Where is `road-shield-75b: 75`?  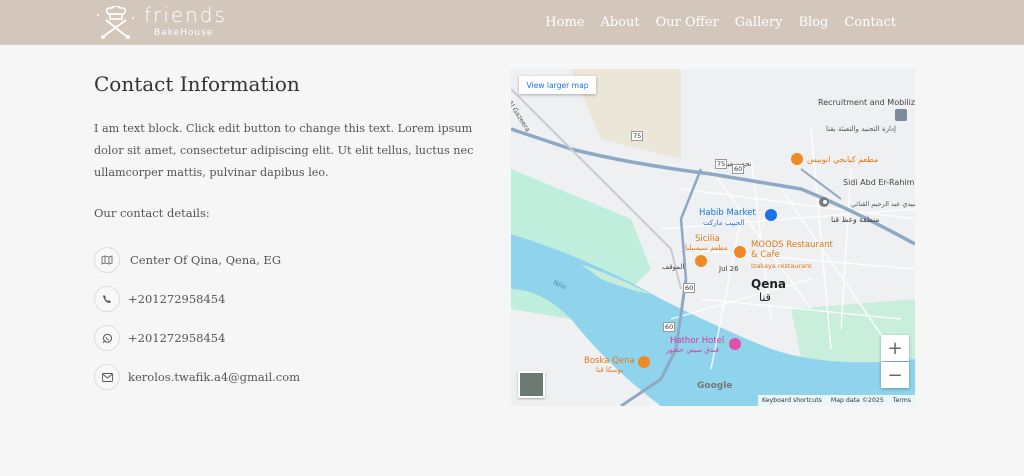
road-shield-75b: 75 is located at coordinates (721, 164).